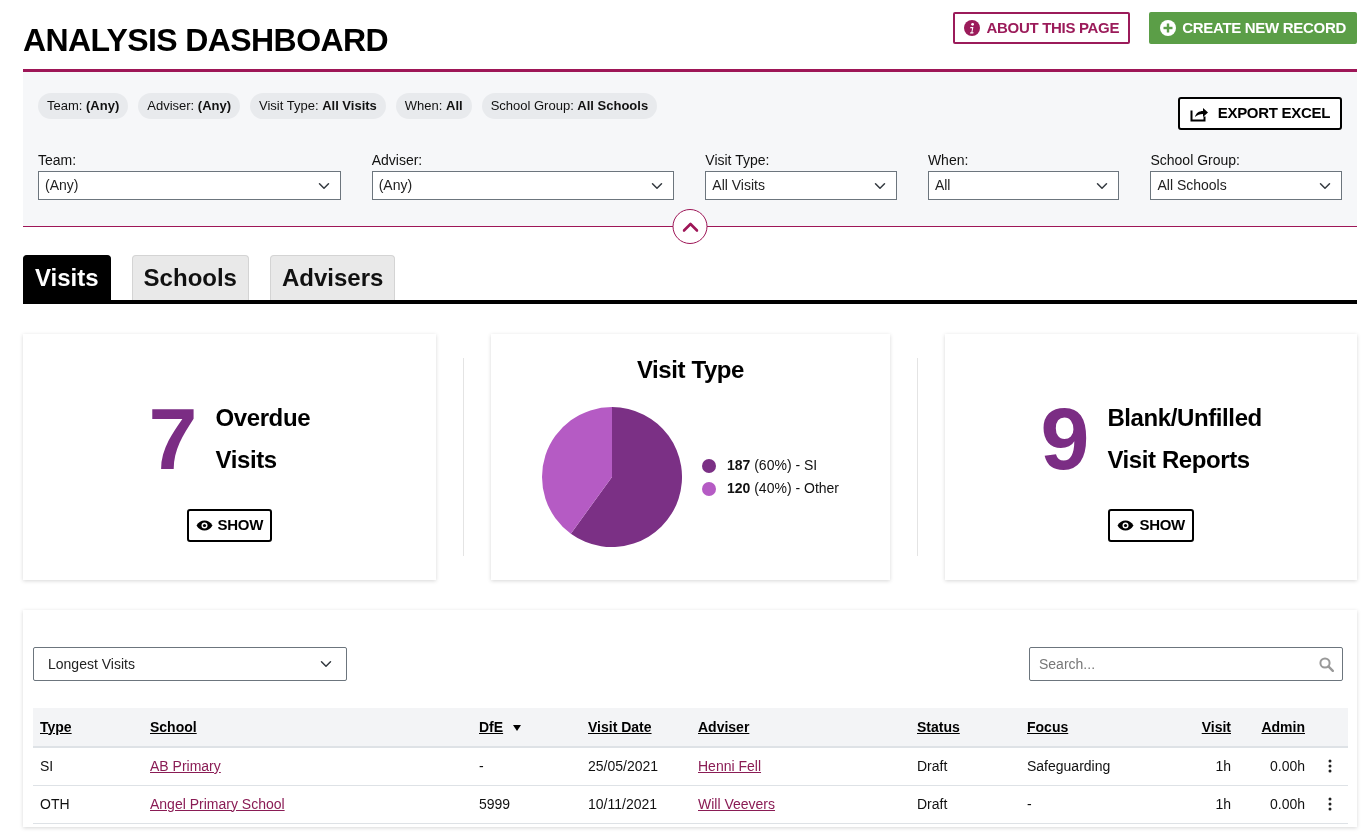 The image size is (1365, 832). Describe the element at coordinates (491, 726) in the screenshot. I see `column-header: DfE` at that location.